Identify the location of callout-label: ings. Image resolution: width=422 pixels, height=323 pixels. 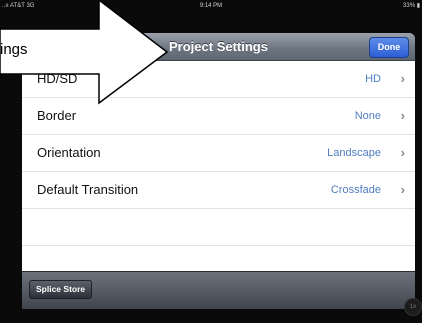
(14, 49).